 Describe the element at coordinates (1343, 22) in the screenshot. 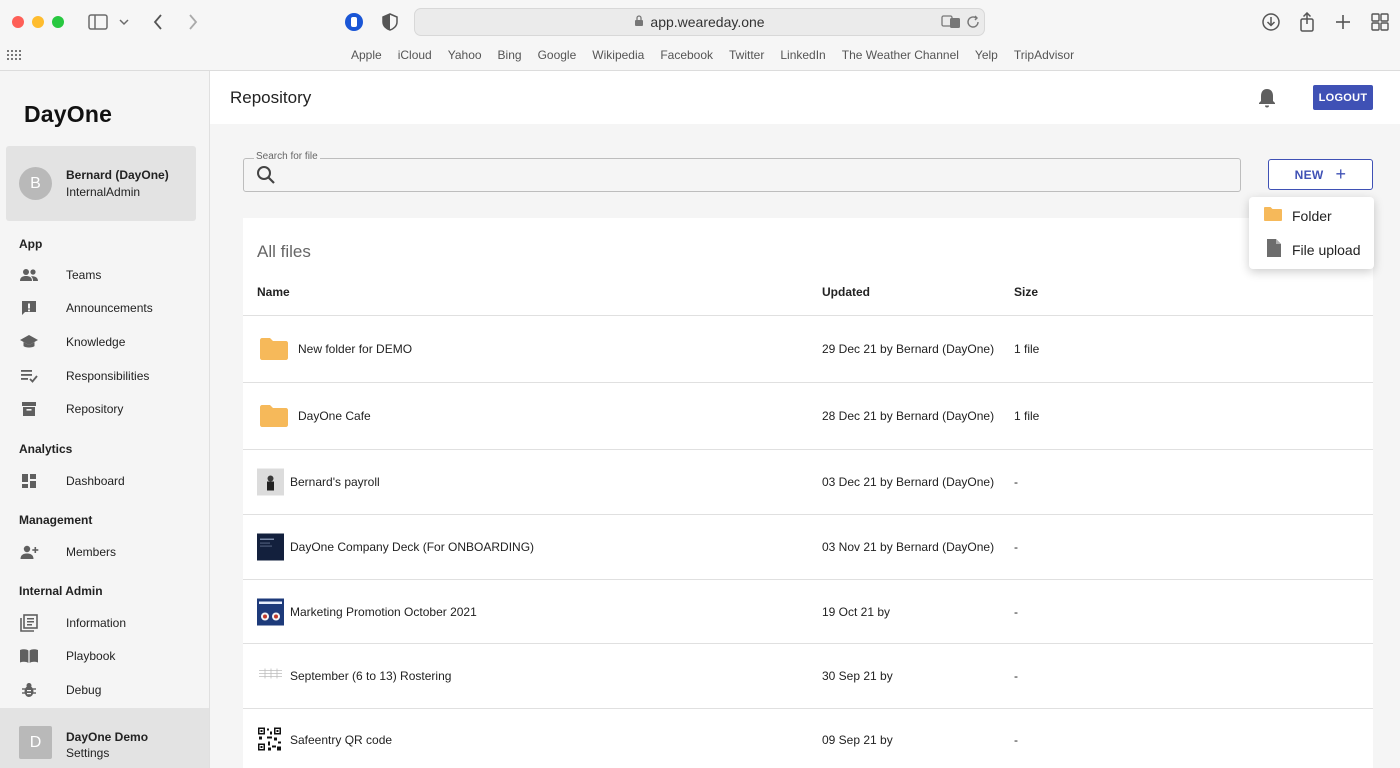

I see `new-tab-icon` at that location.